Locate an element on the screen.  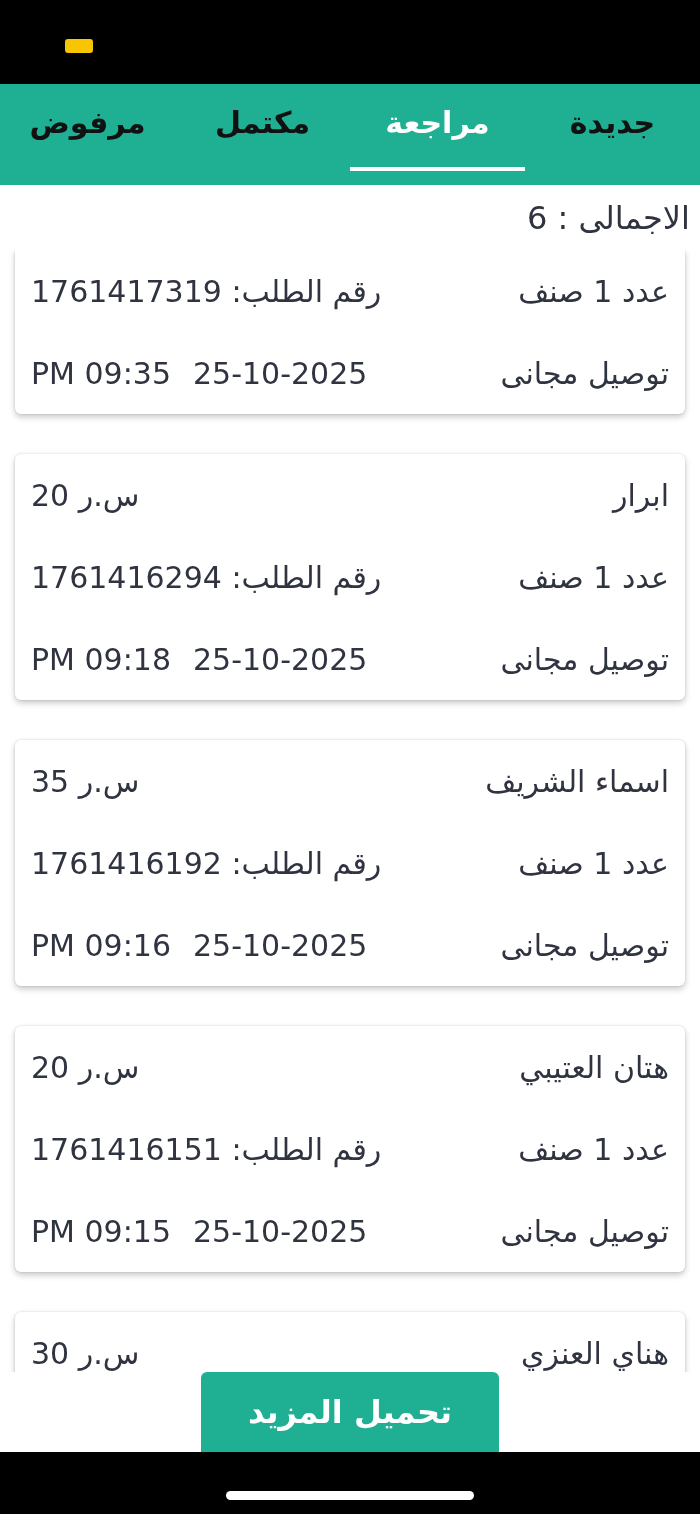
tab: مرفوض is located at coordinates (87, 127).